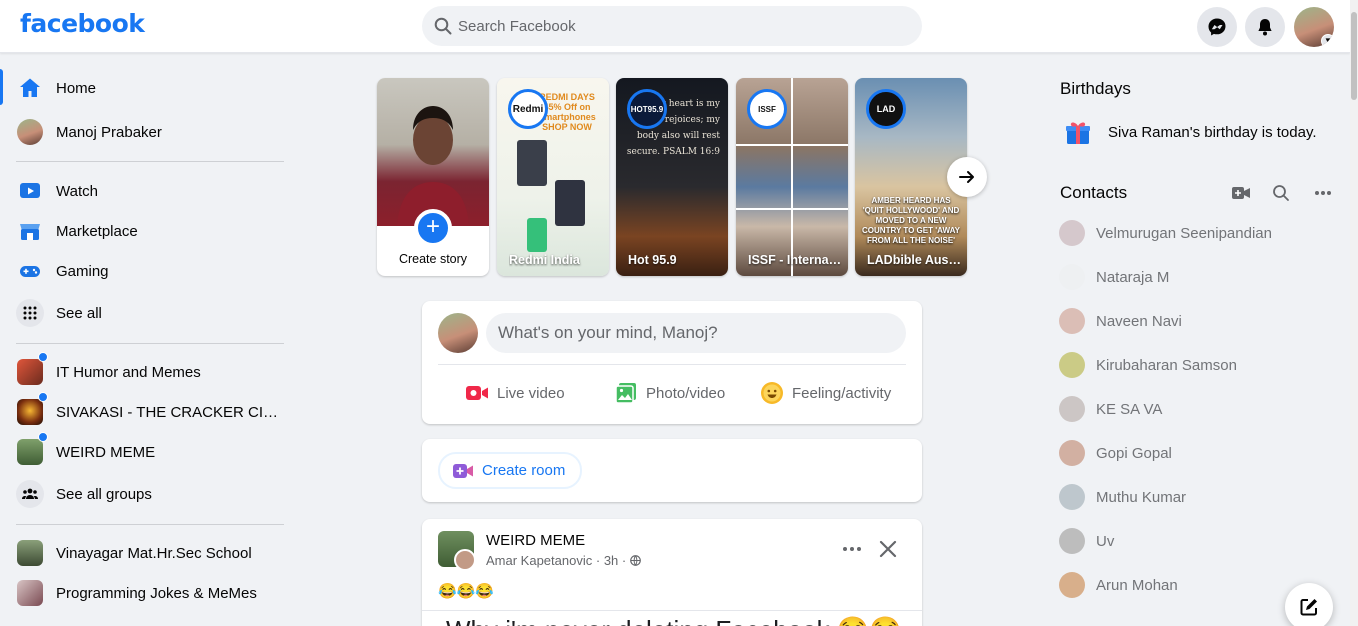 The width and height of the screenshot is (1358, 626). I want to click on contact-item: Naveen Navi, so click(1120, 321).